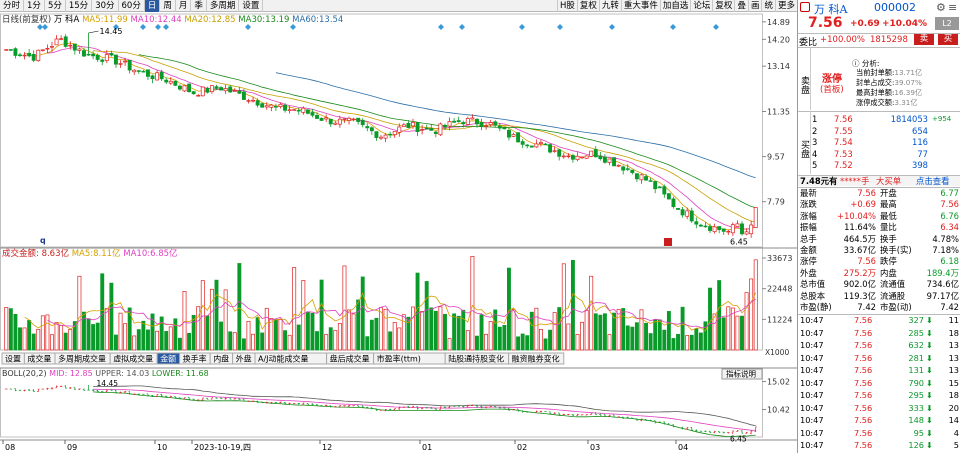 The image size is (960, 453). I want to click on period-tab-3: 15分, so click(79, 6).